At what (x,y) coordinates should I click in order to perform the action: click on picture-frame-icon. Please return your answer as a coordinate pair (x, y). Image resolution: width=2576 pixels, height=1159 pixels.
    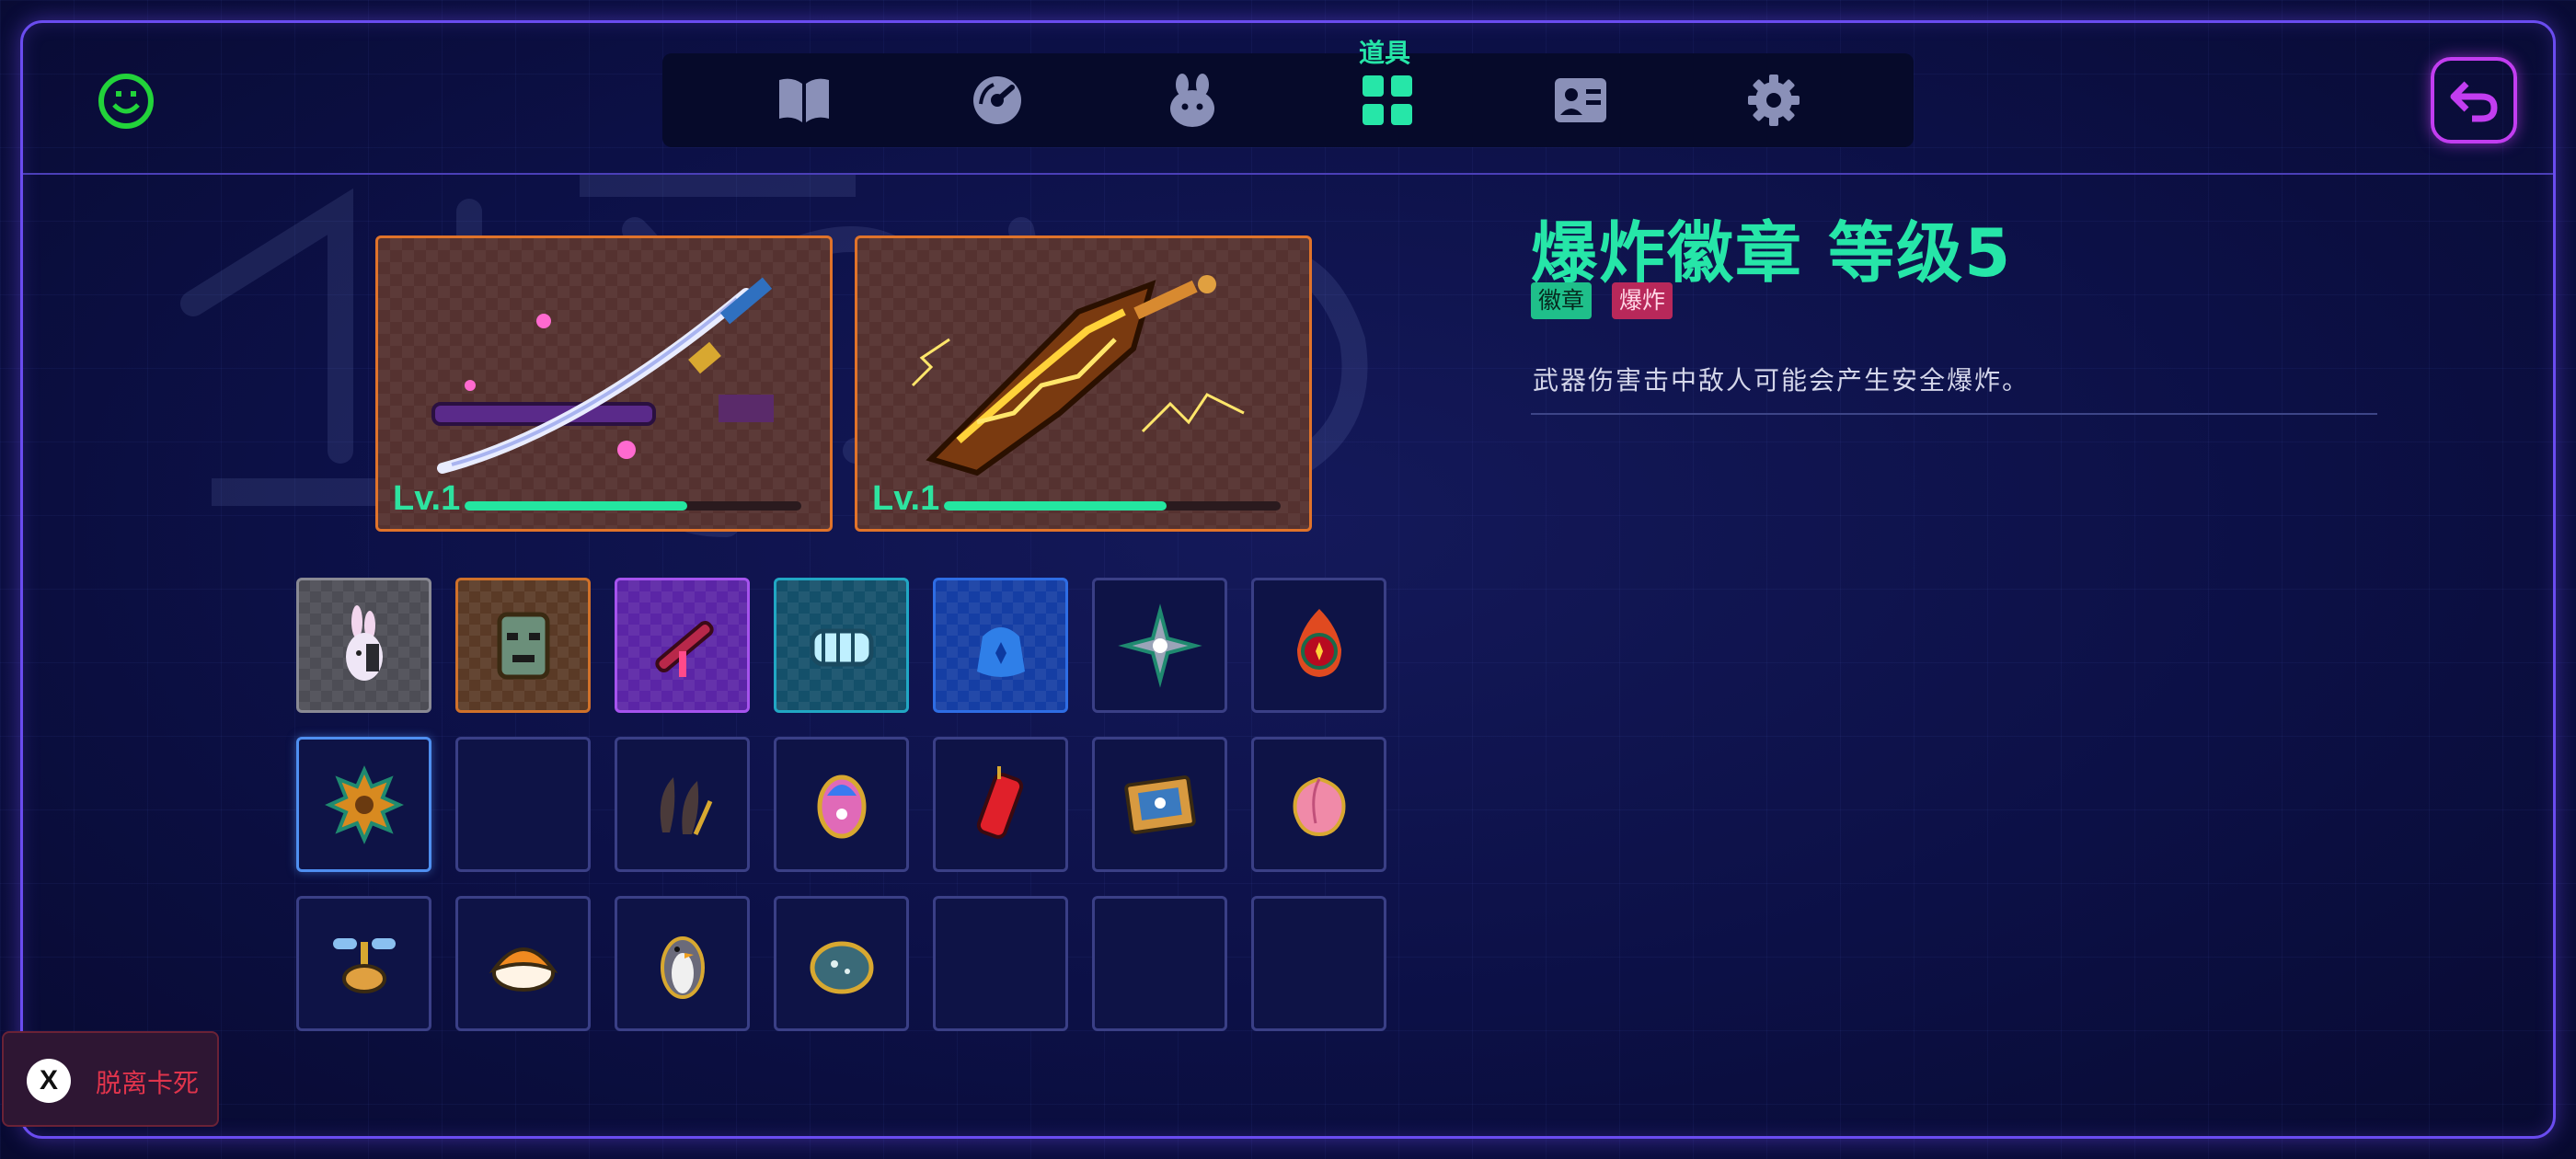
    Looking at the image, I should click on (1159, 804).